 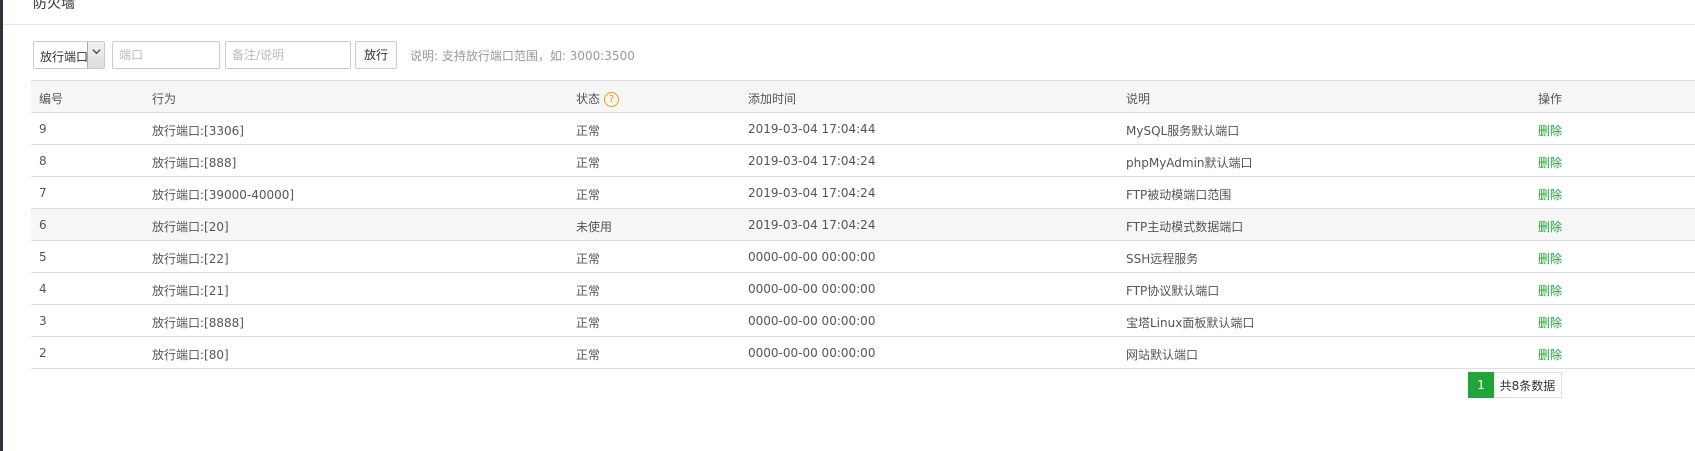 I want to click on cell-action: 放行端口:[80], so click(x=190, y=355).